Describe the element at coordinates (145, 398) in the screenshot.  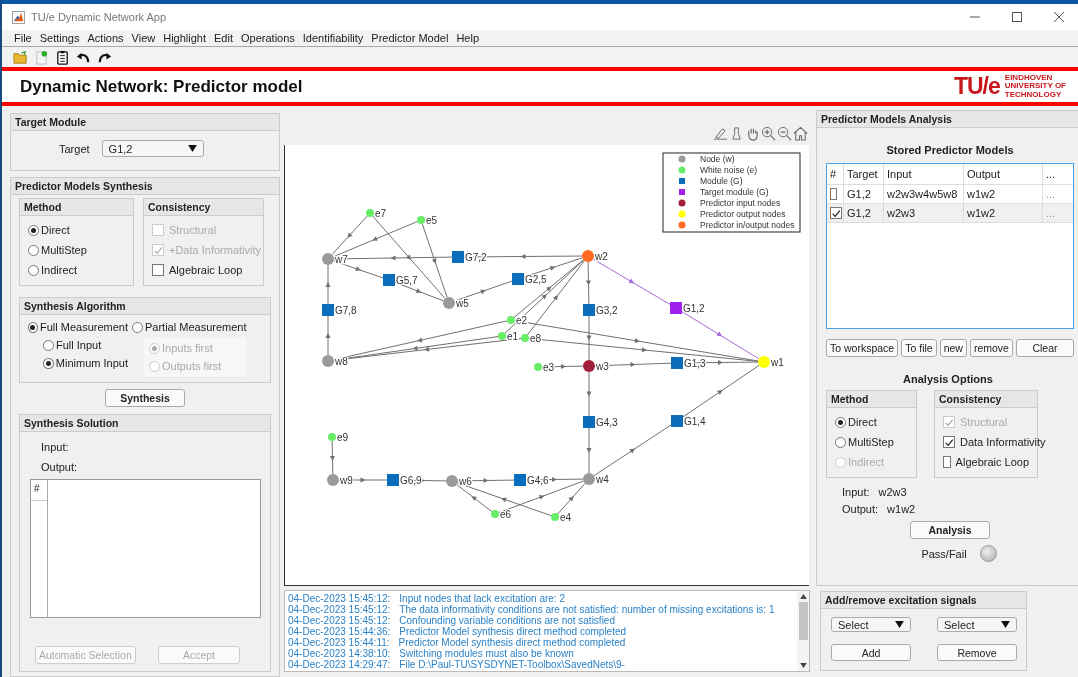
I see `synthesis-button: Synthesis` at that location.